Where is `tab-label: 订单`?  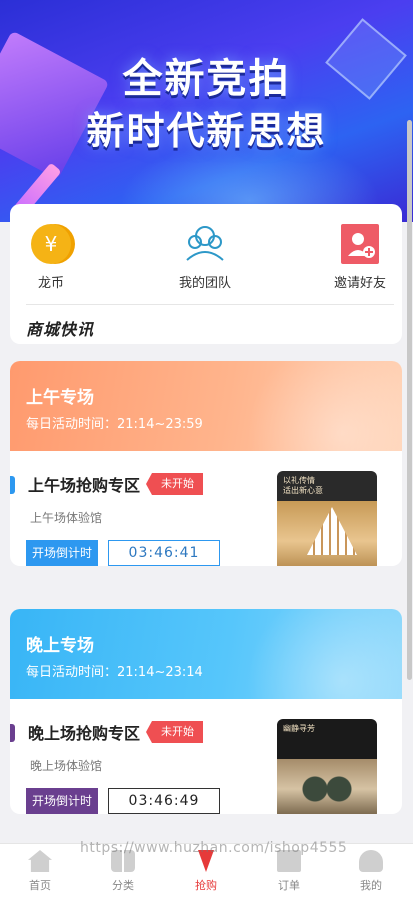 tab-label: 订单 is located at coordinates (289, 885).